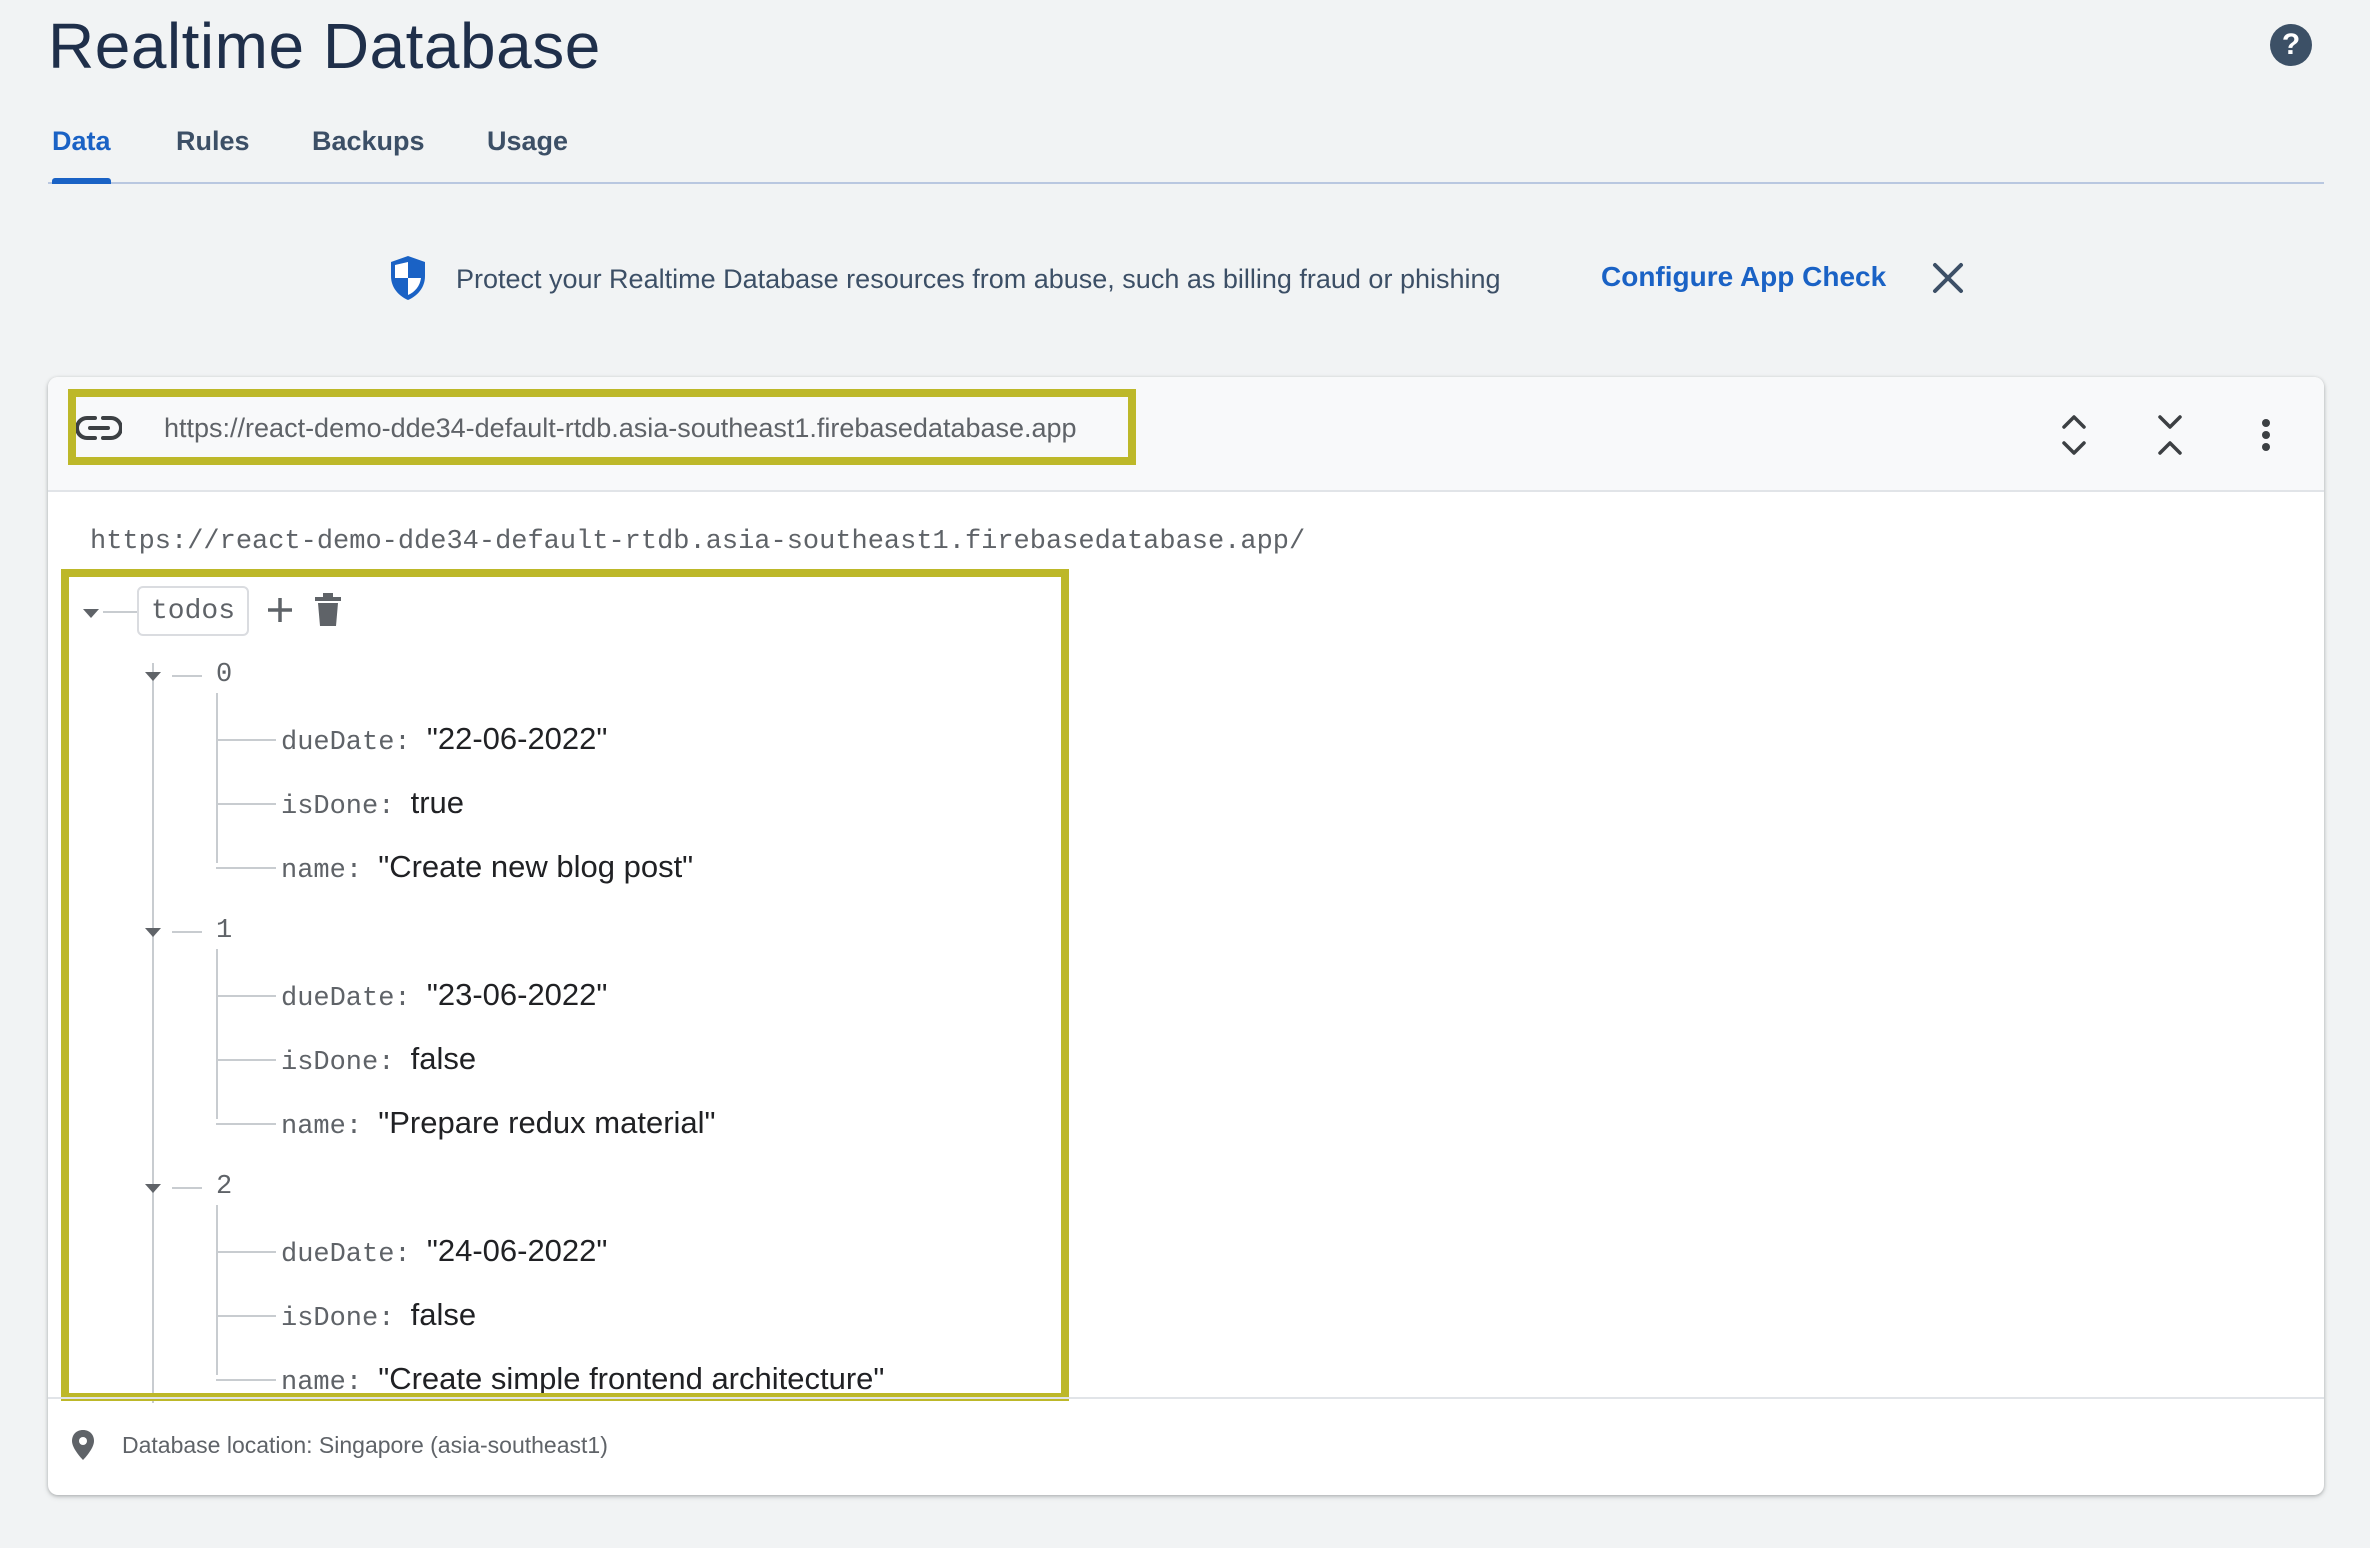  I want to click on help-icon: ?, so click(2291, 45).